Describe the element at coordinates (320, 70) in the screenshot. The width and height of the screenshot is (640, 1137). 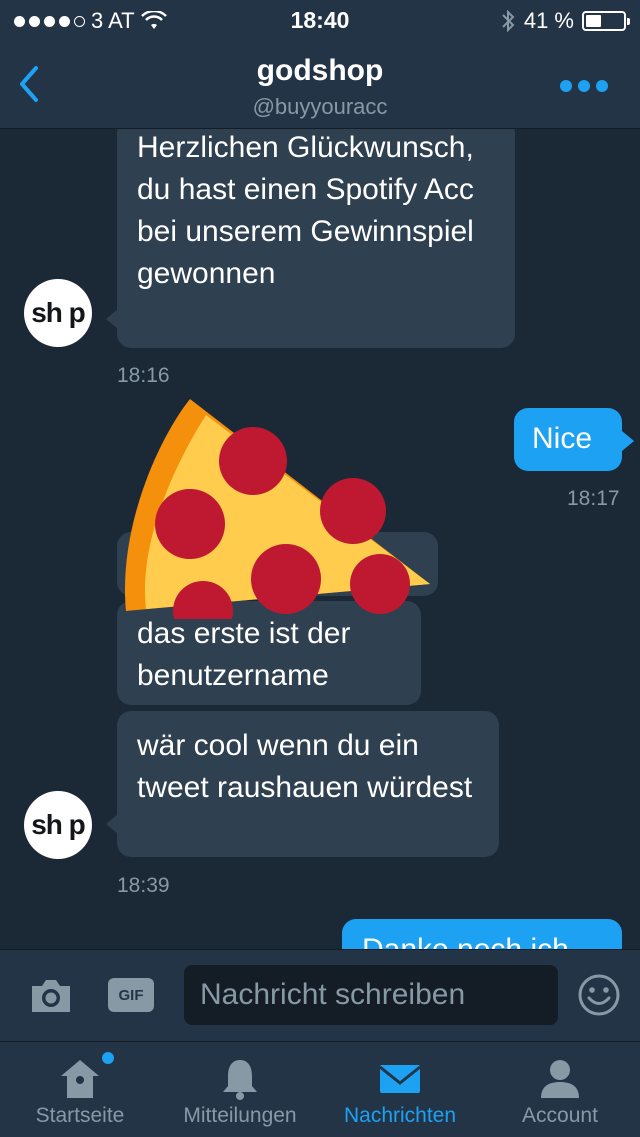
I see `conversation-title: godshop` at that location.